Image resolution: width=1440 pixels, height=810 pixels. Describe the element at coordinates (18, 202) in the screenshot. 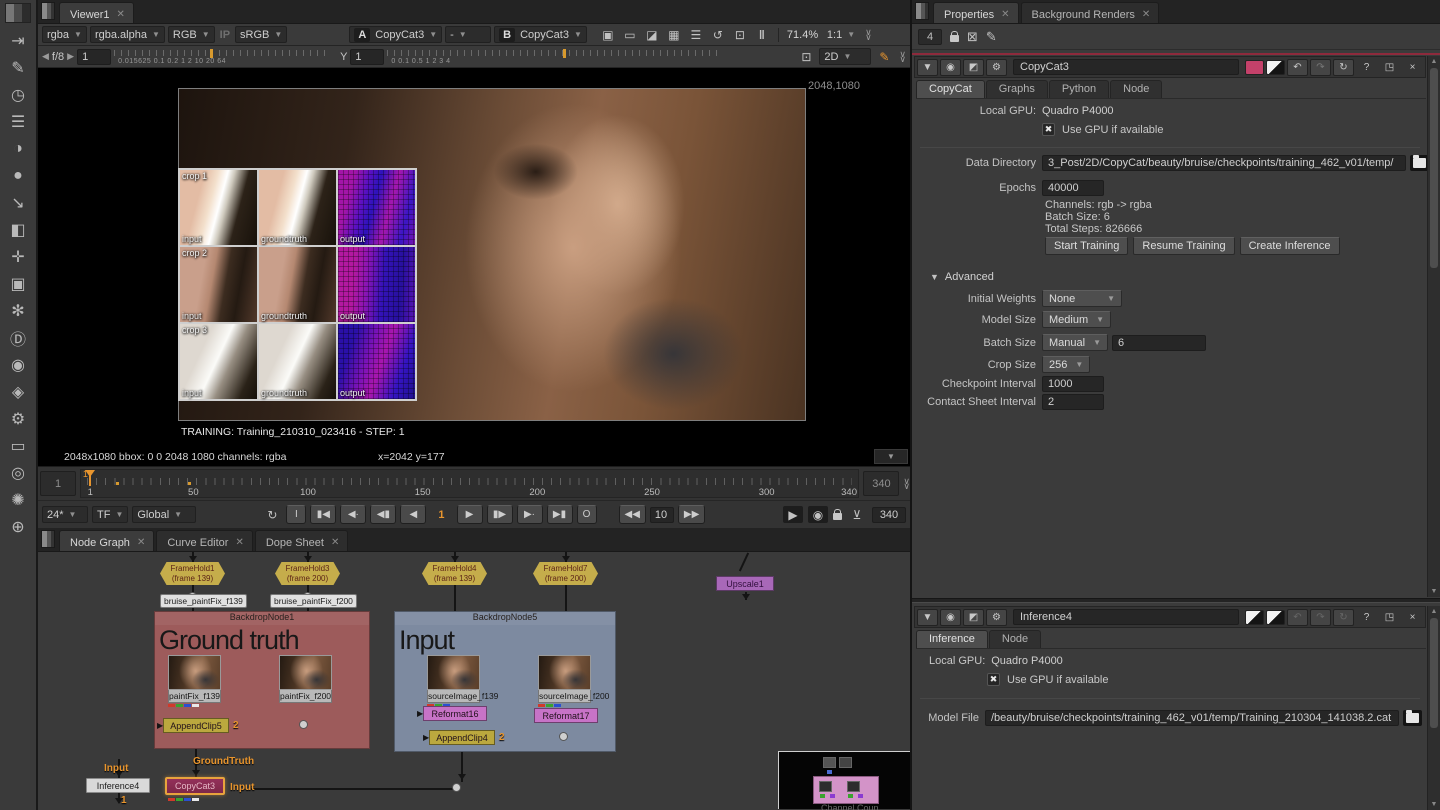

I see `keyer-icon: ↘` at that location.